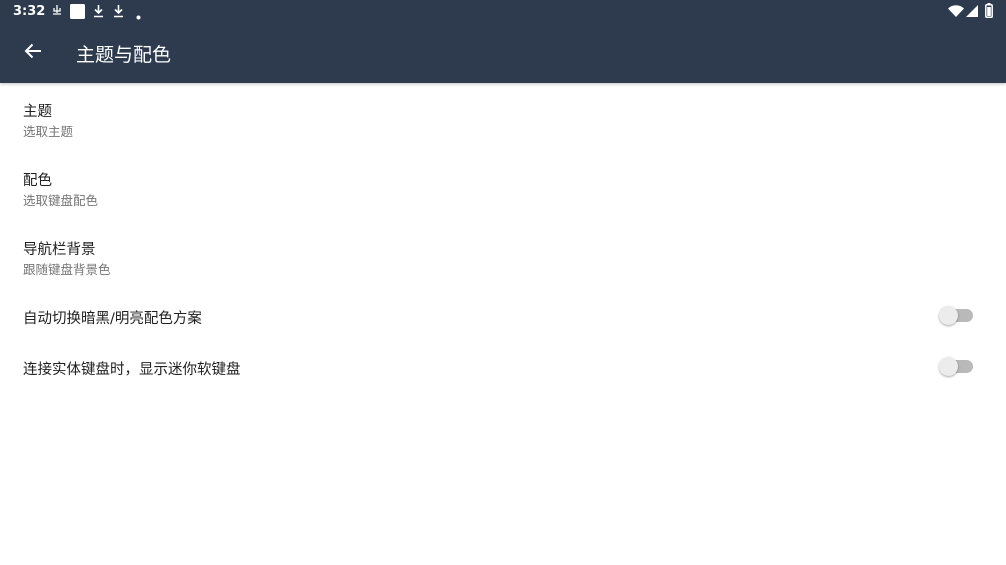 This screenshot has width=1006, height=565. What do you see at coordinates (37, 181) in the screenshot?
I see `pref-title: 配色` at bounding box center [37, 181].